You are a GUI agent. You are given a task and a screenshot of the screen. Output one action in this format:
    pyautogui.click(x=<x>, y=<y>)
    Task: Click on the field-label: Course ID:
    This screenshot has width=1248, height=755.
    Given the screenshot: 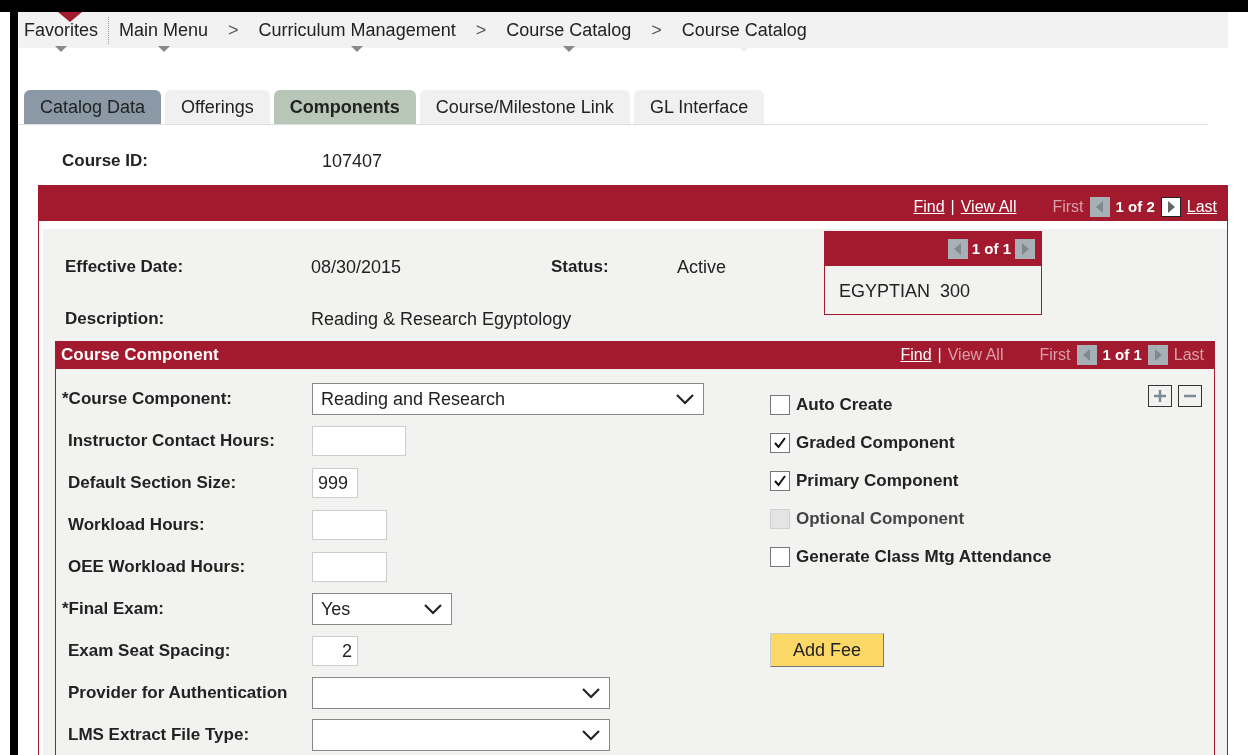 What is the action you would take?
    pyautogui.click(x=105, y=161)
    